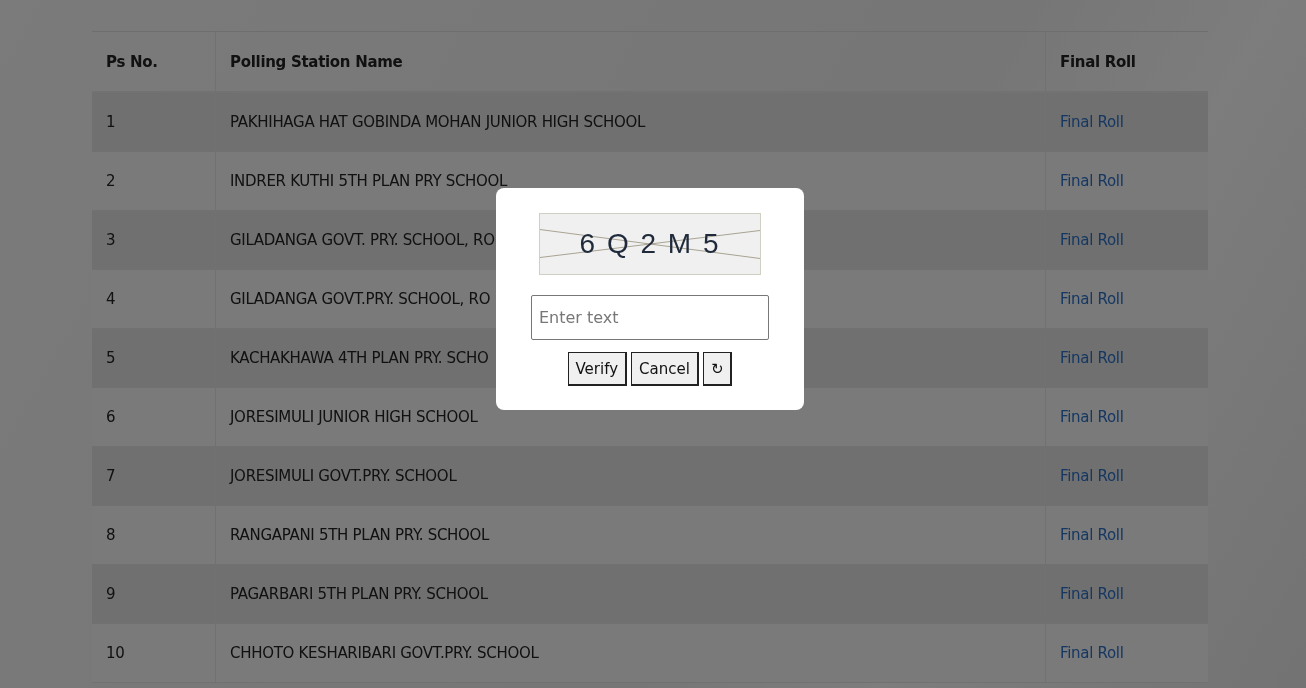 This screenshot has height=688, width=1306. I want to click on cancel-button: Cancel, so click(665, 369).